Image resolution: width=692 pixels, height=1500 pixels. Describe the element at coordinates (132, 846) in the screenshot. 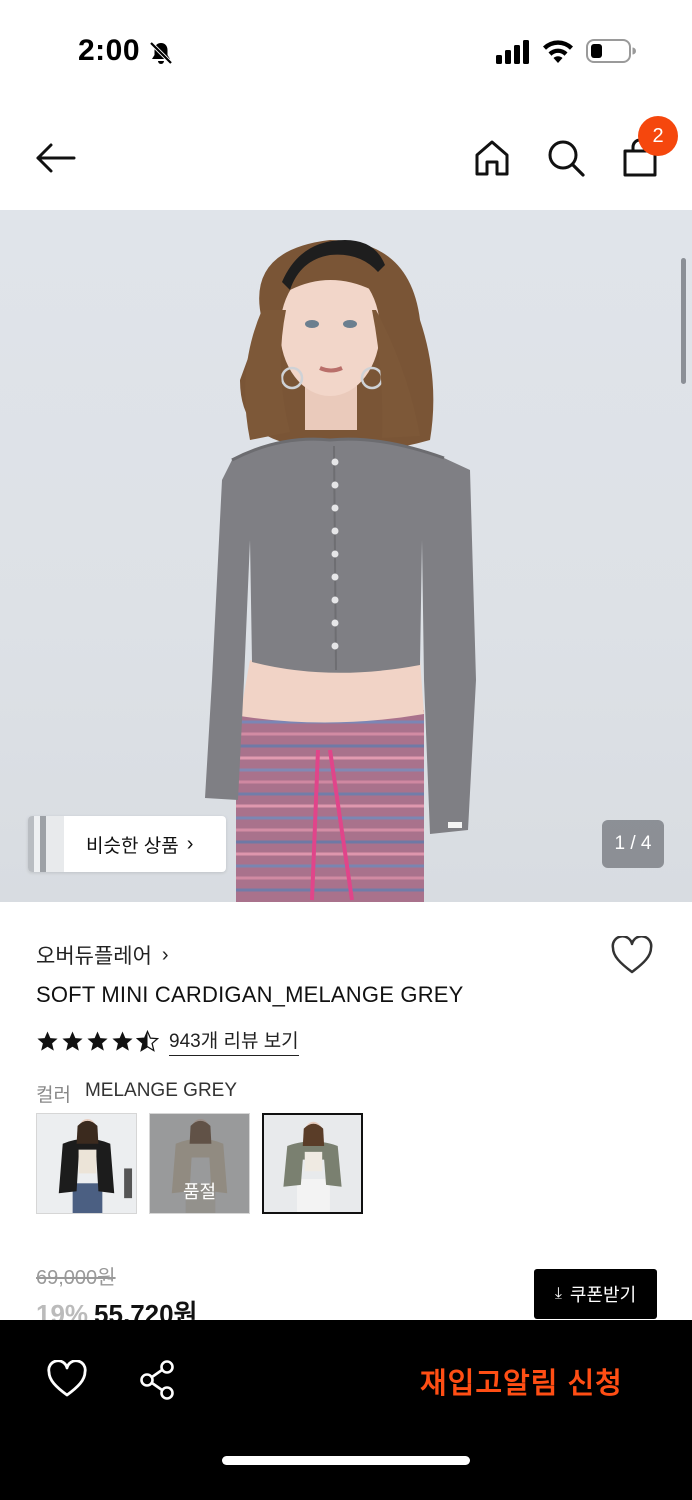

I see `similar-products-label: 비슷한 상품` at that location.